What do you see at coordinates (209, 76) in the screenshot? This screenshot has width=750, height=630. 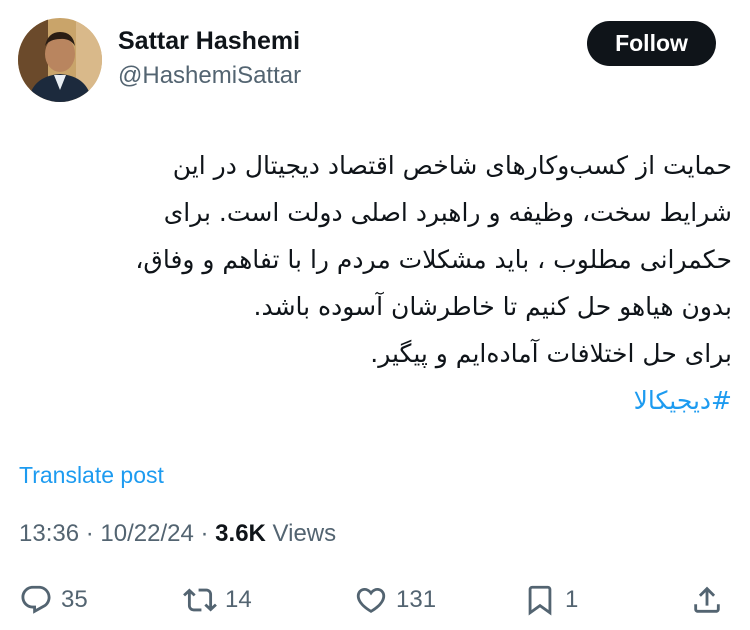 I see `author-handle: @HashemiSattar` at bounding box center [209, 76].